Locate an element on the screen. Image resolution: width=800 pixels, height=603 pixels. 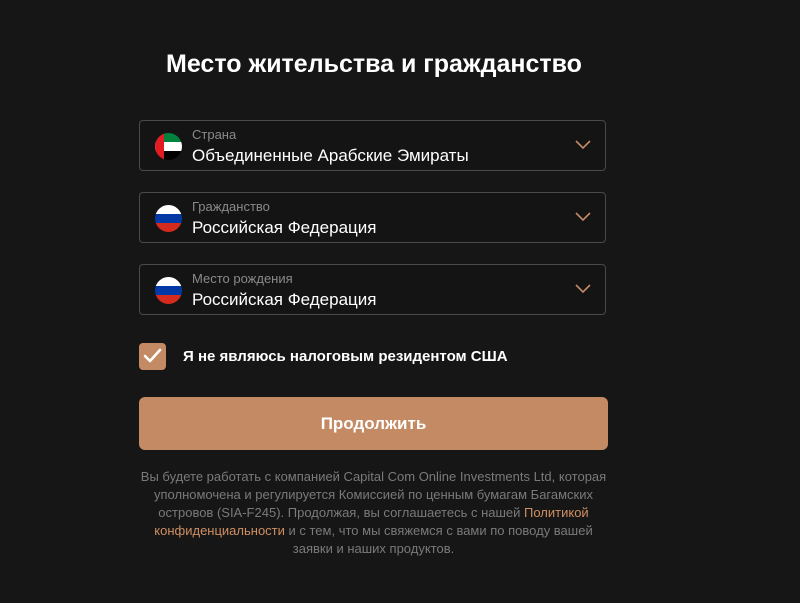
country-label: Страна is located at coordinates (214, 134).